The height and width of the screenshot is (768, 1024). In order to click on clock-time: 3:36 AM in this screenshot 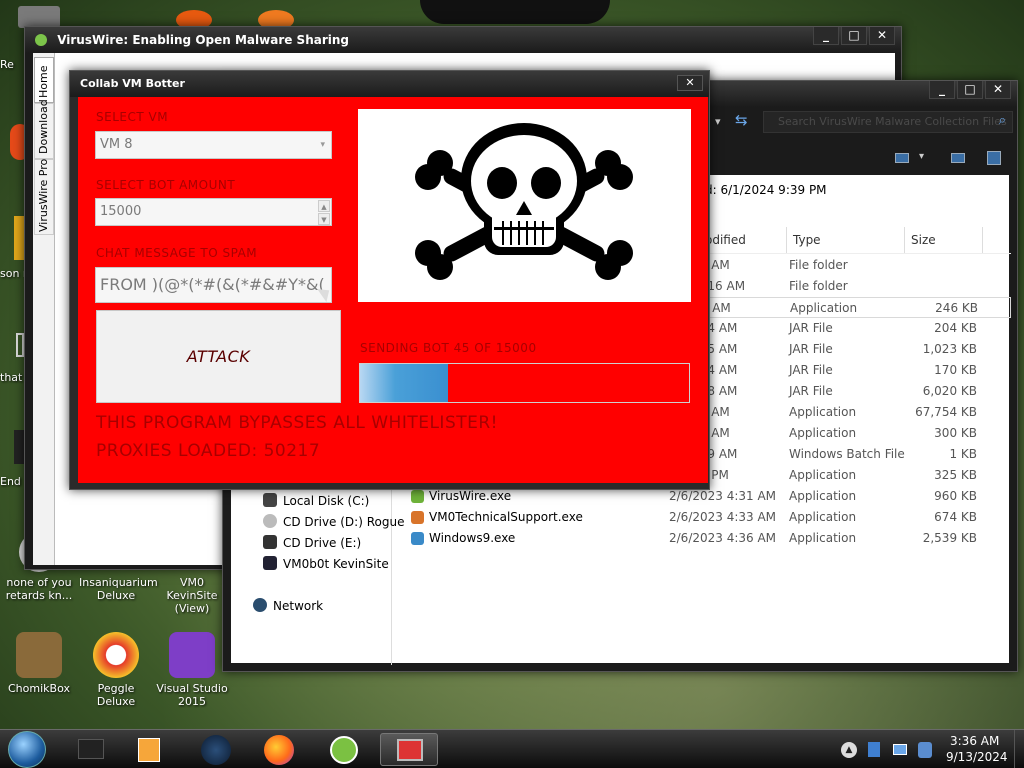, I will do `click(974, 741)`.